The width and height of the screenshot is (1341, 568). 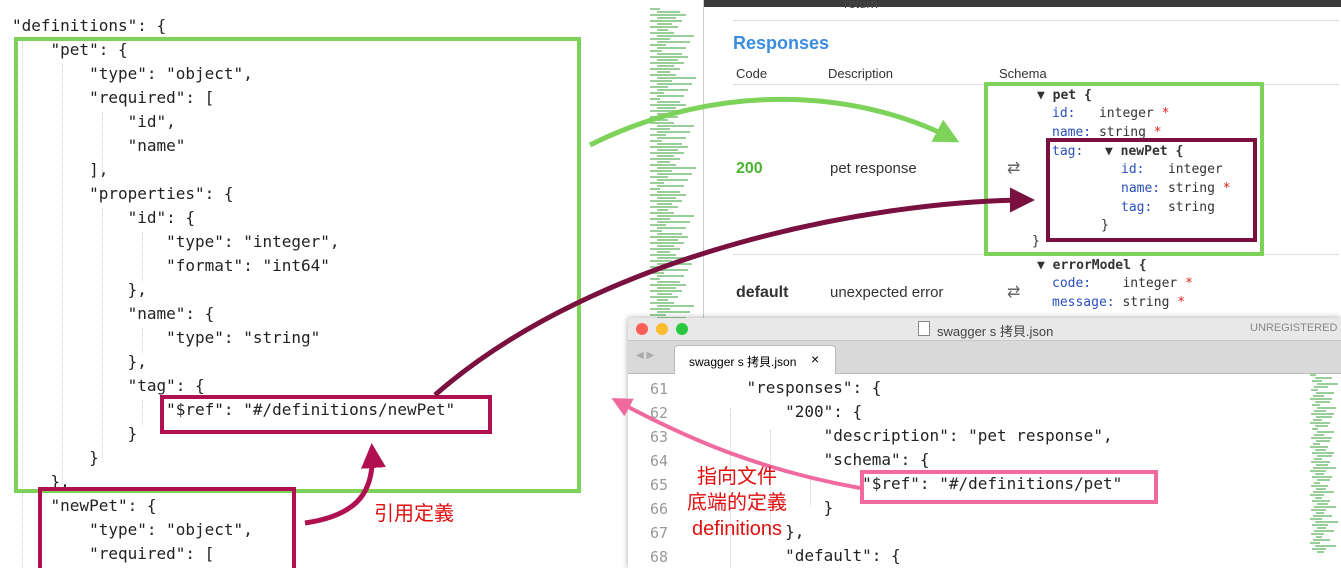 What do you see at coordinates (414, 514) in the screenshot?
I see `annotation-ref-definition: 引用定義` at bounding box center [414, 514].